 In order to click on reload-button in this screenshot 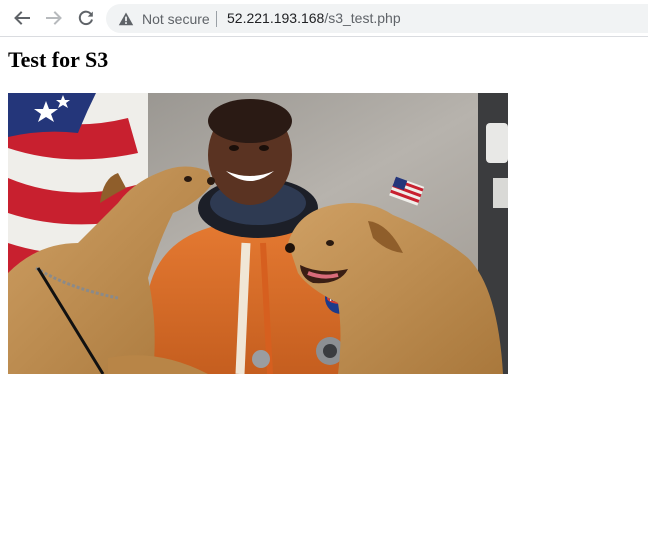, I will do `click(86, 18)`.